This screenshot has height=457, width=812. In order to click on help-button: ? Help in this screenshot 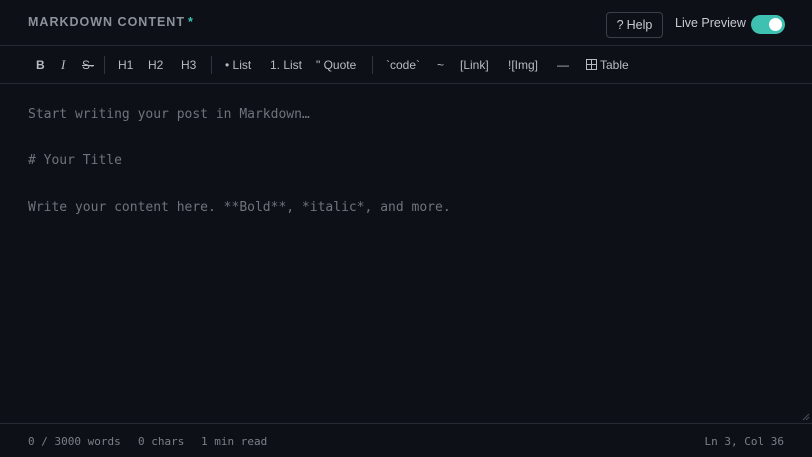, I will do `click(634, 25)`.